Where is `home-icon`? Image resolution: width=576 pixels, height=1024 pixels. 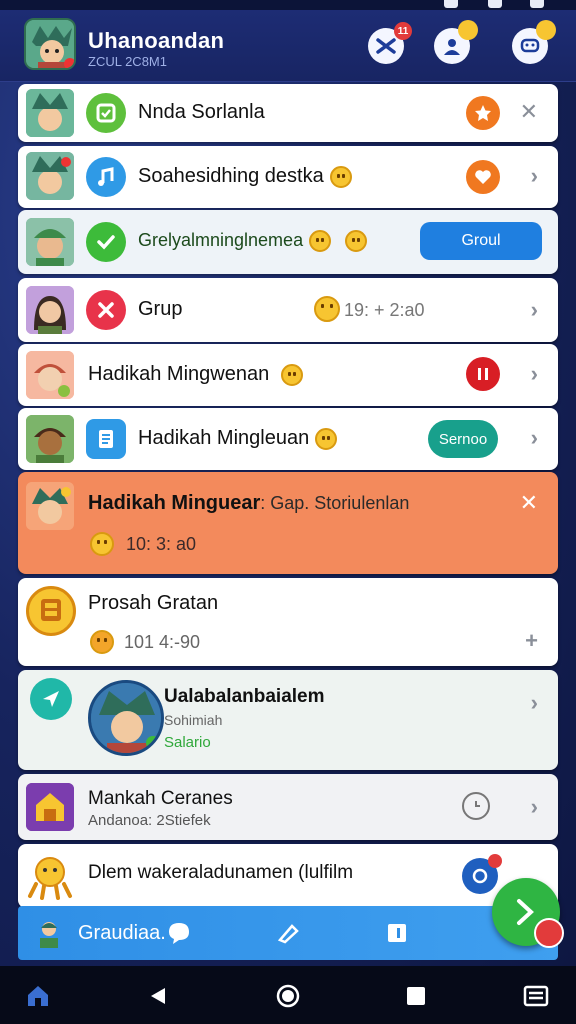 home-icon is located at coordinates (288, 996).